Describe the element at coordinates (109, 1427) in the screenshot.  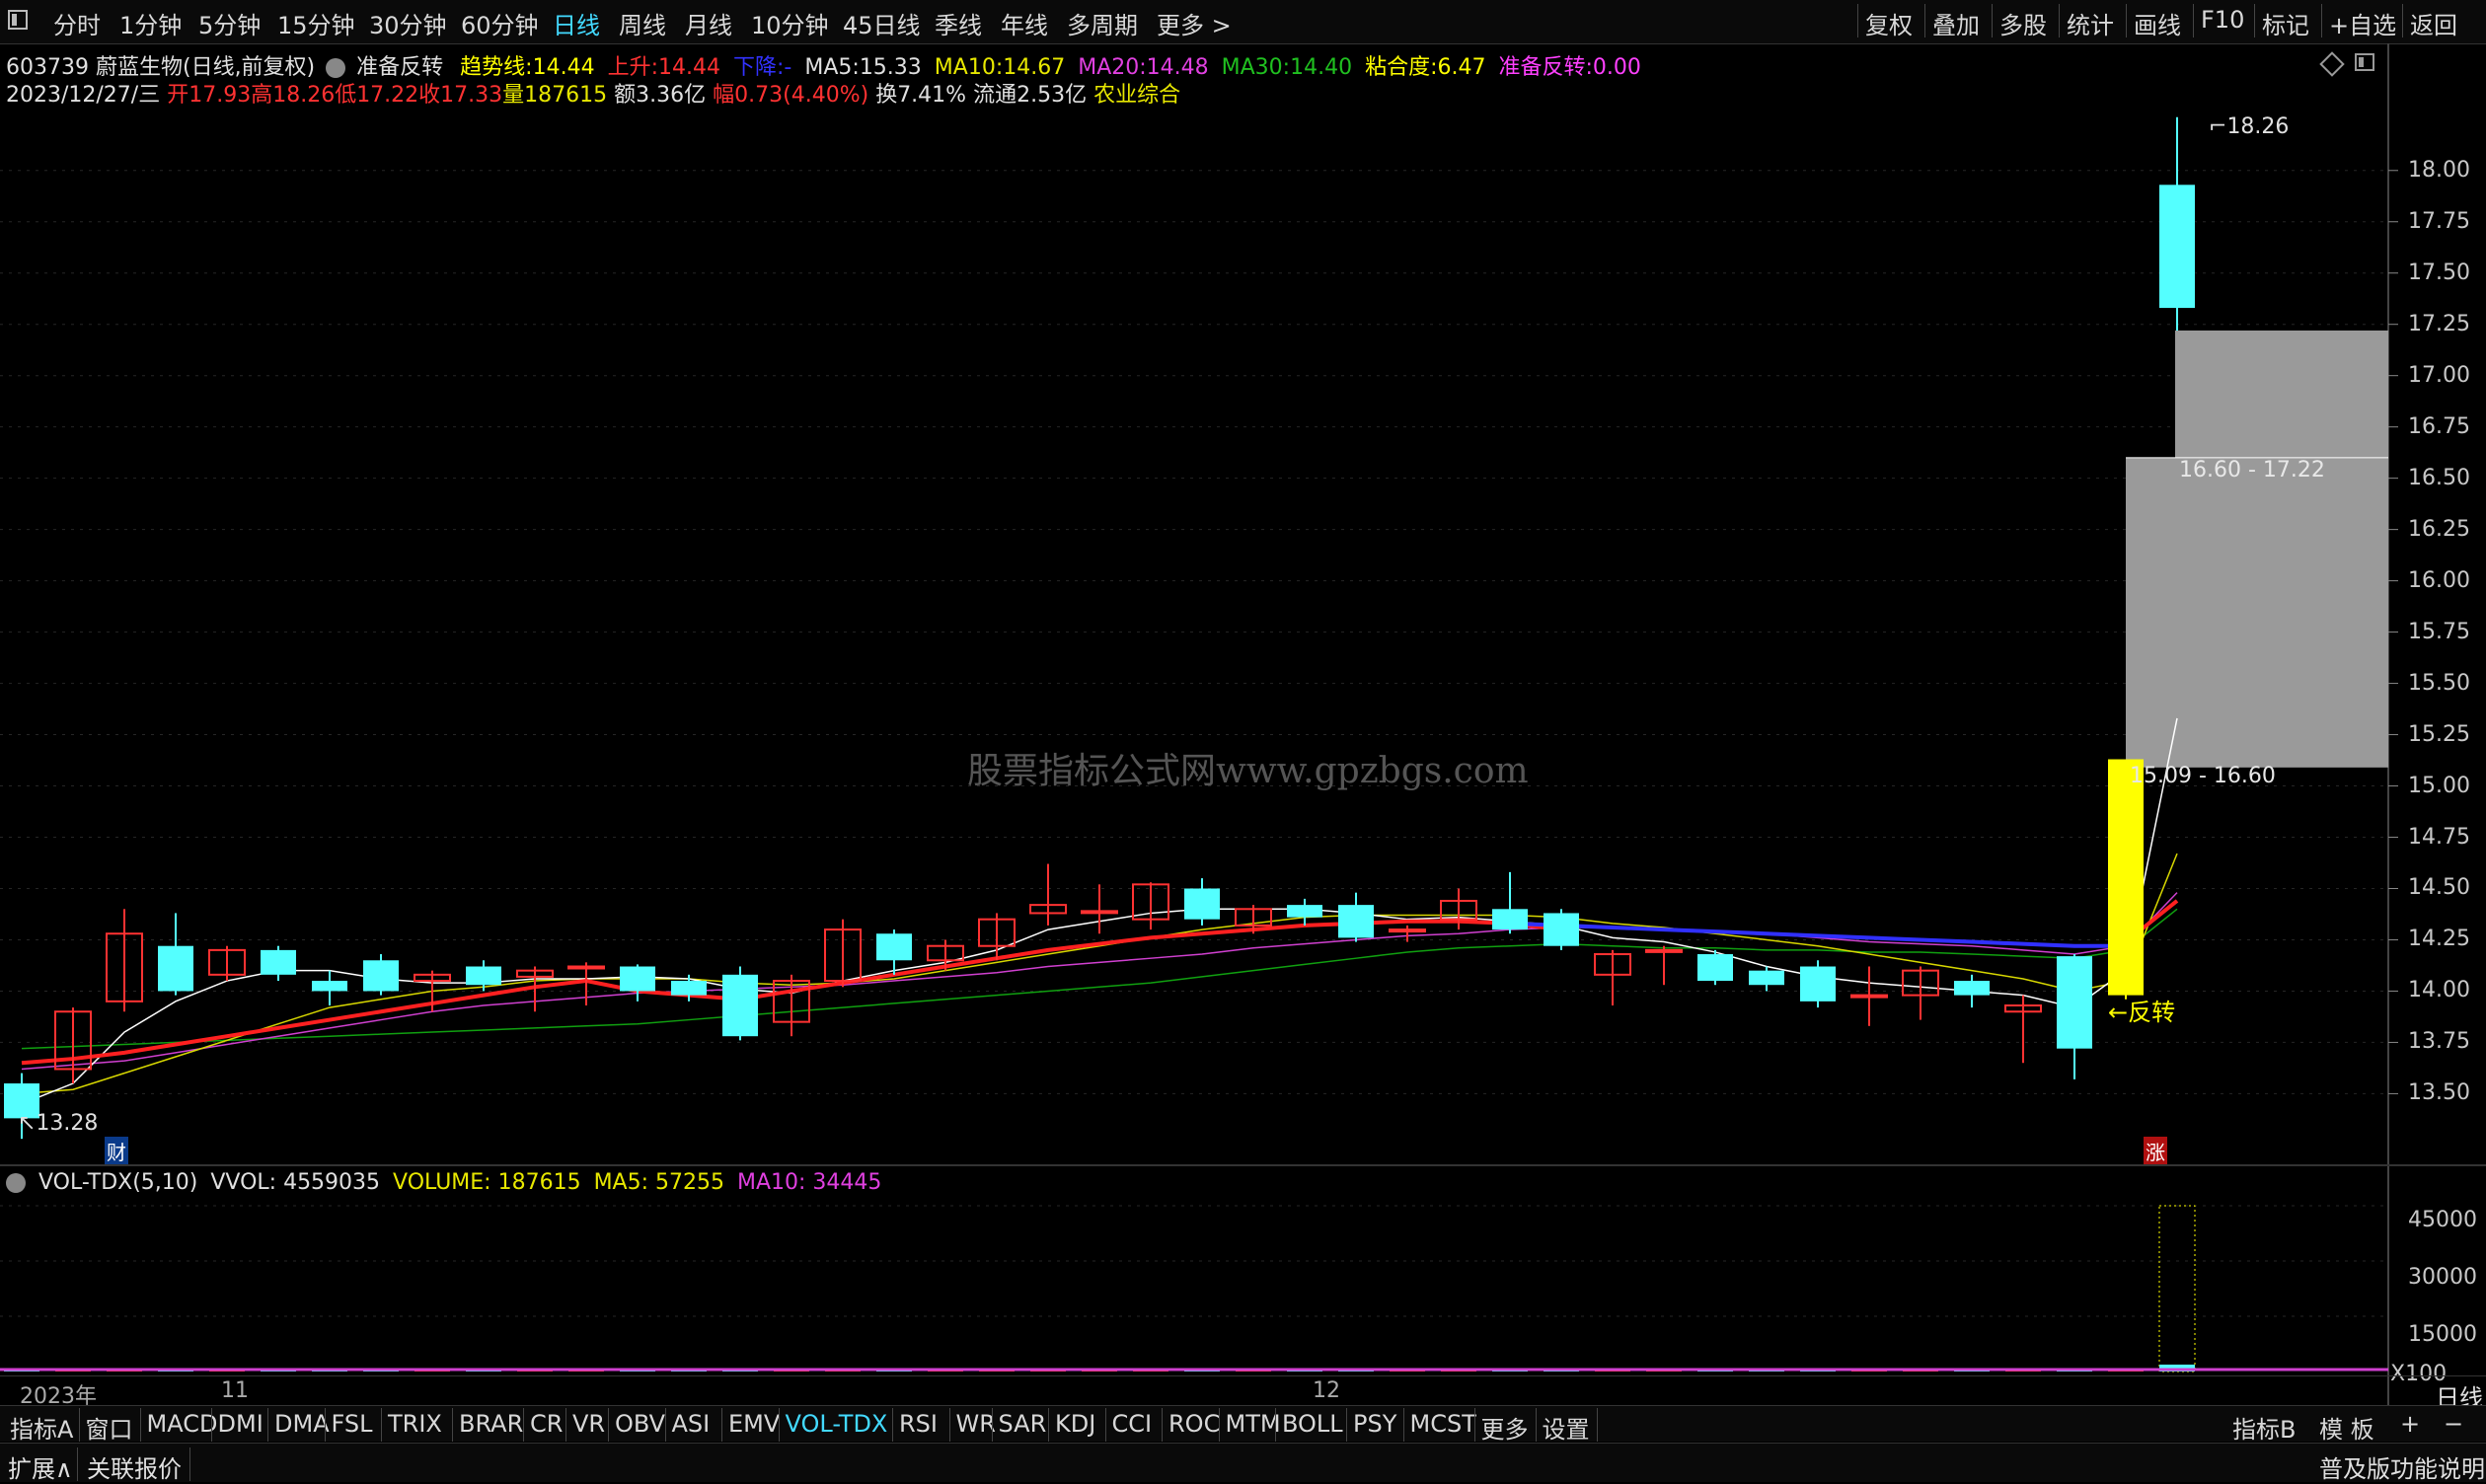
I see `indicator-tab-1: 窗口` at that location.